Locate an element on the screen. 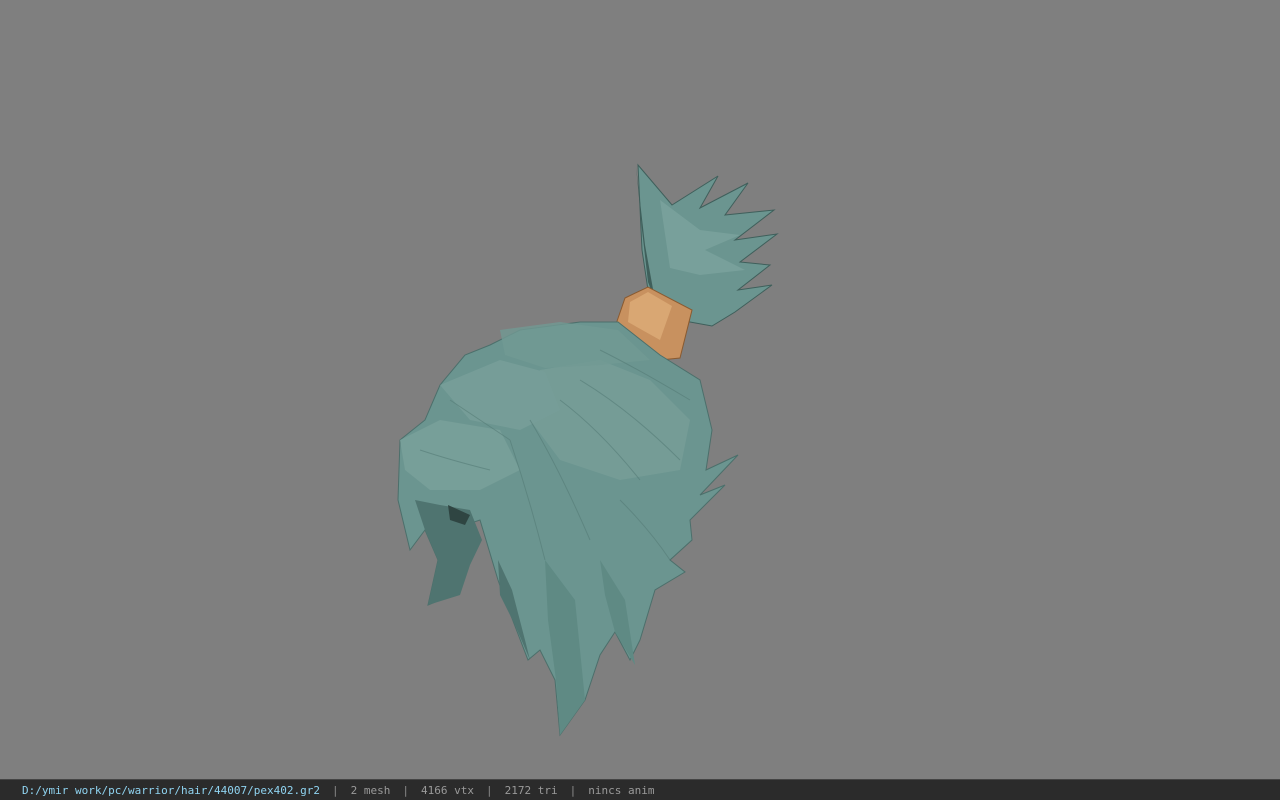 The image size is (1280, 800). mesh-count: 2 mesh is located at coordinates (370, 790).